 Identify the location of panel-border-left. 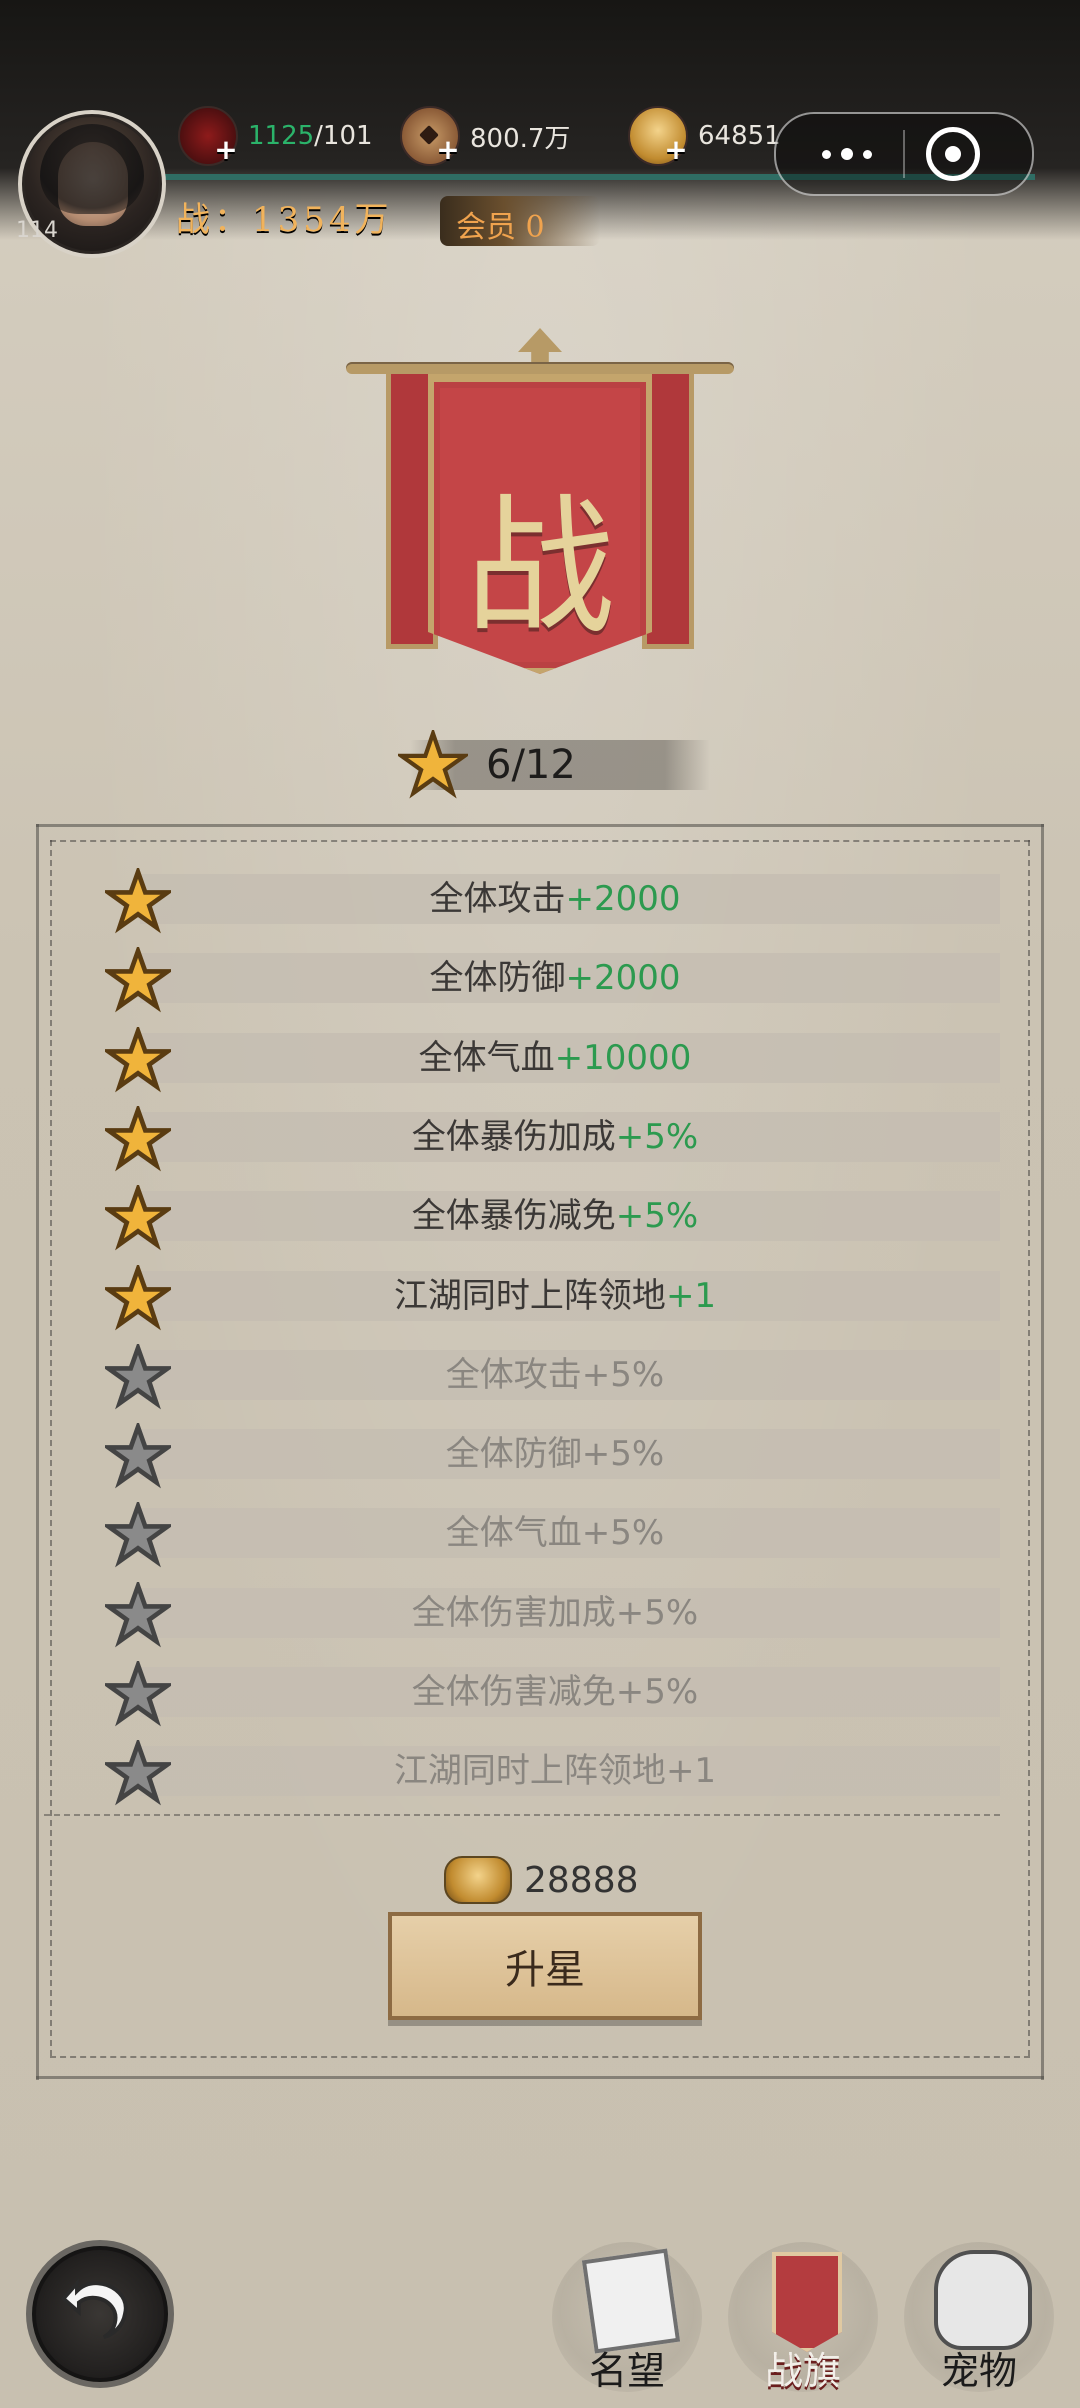
(37, 1452).